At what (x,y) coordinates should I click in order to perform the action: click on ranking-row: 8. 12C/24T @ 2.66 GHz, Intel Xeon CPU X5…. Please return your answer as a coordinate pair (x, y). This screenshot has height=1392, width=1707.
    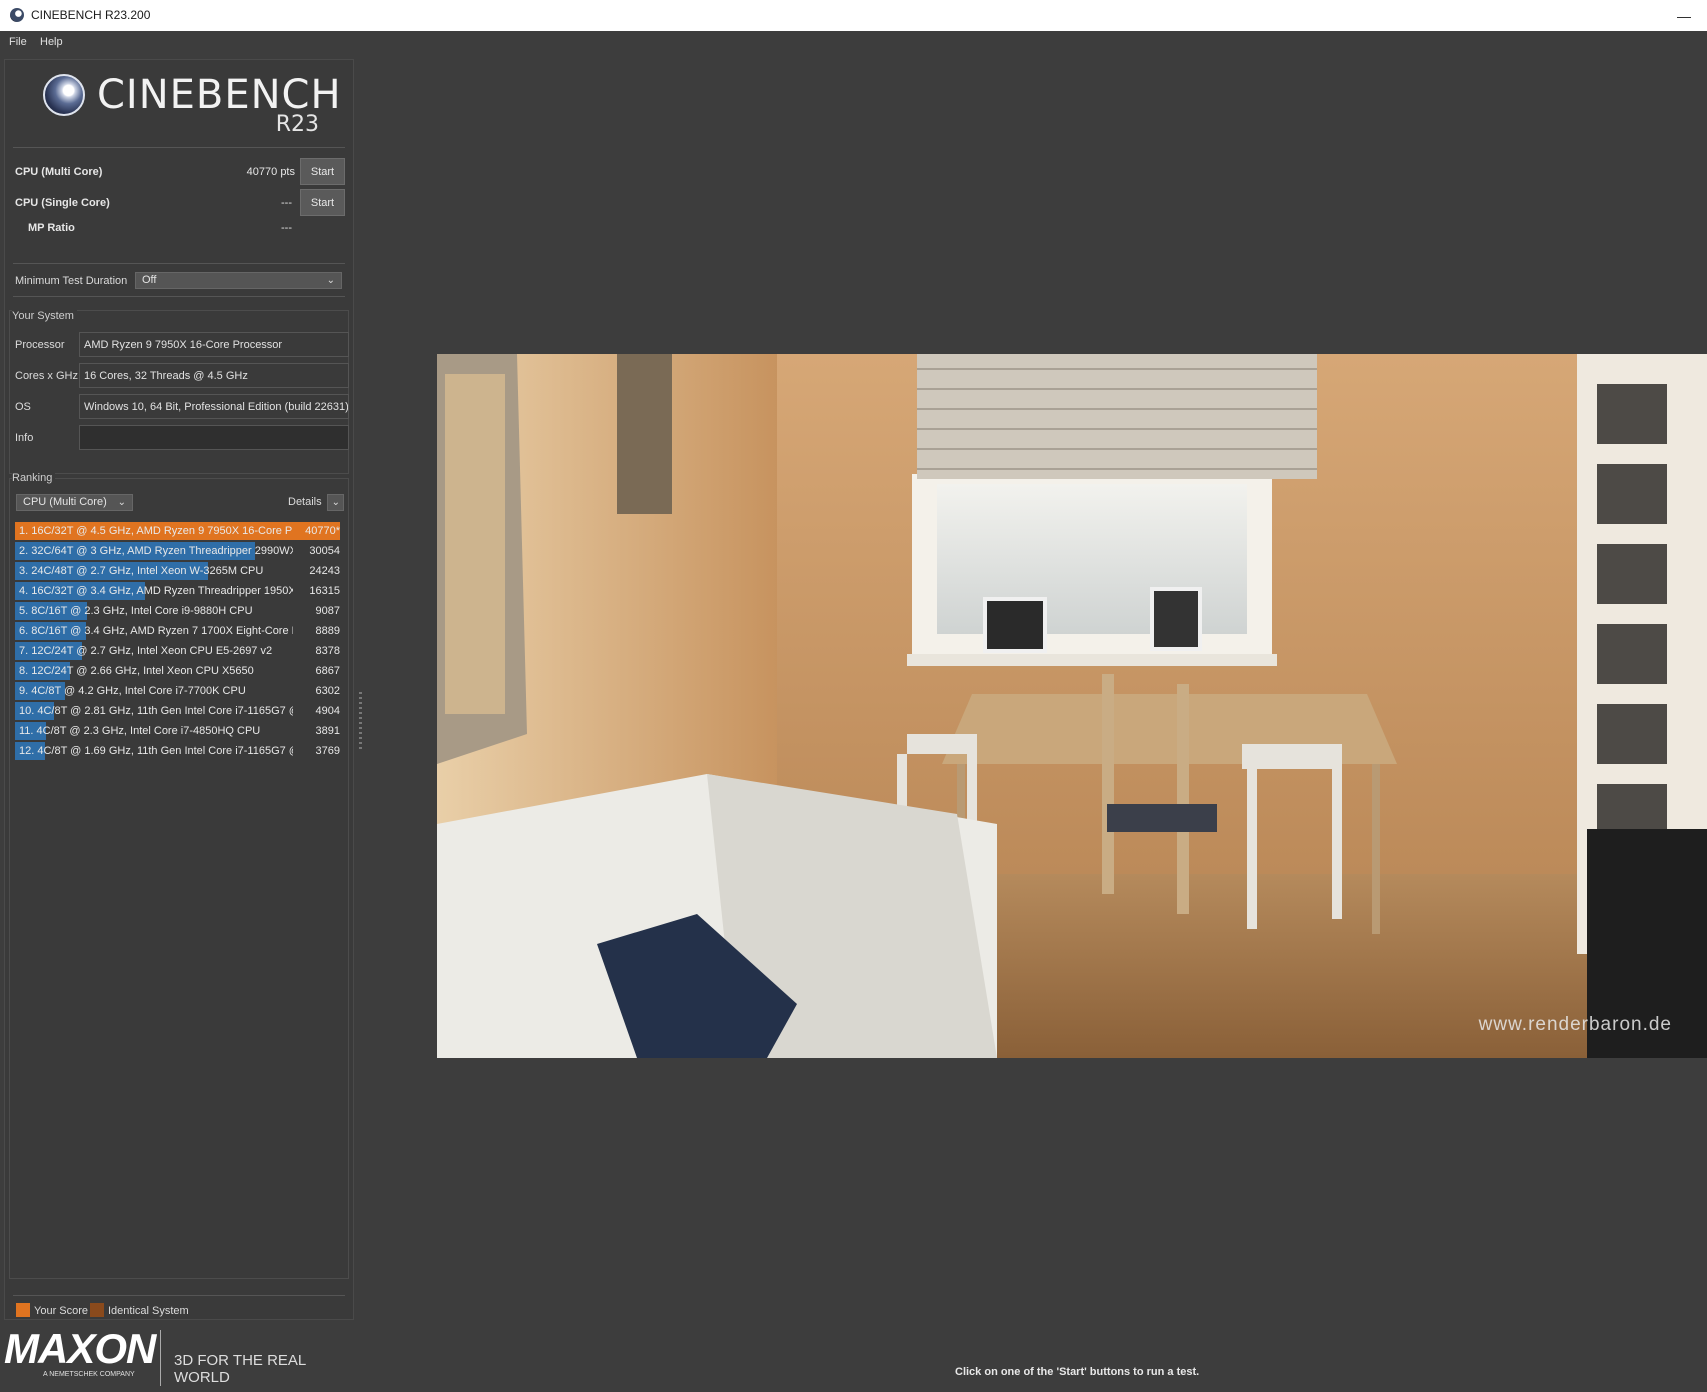
    Looking at the image, I should click on (177, 671).